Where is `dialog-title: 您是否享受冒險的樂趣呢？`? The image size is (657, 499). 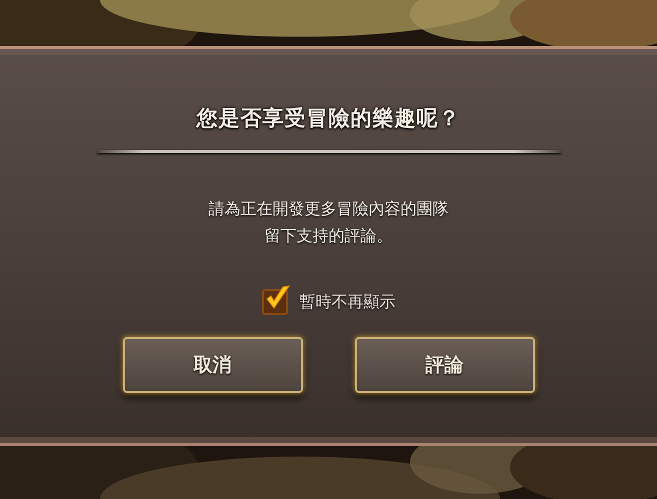 dialog-title: 您是否享受冒險的樂趣呢？ is located at coordinates (328, 118).